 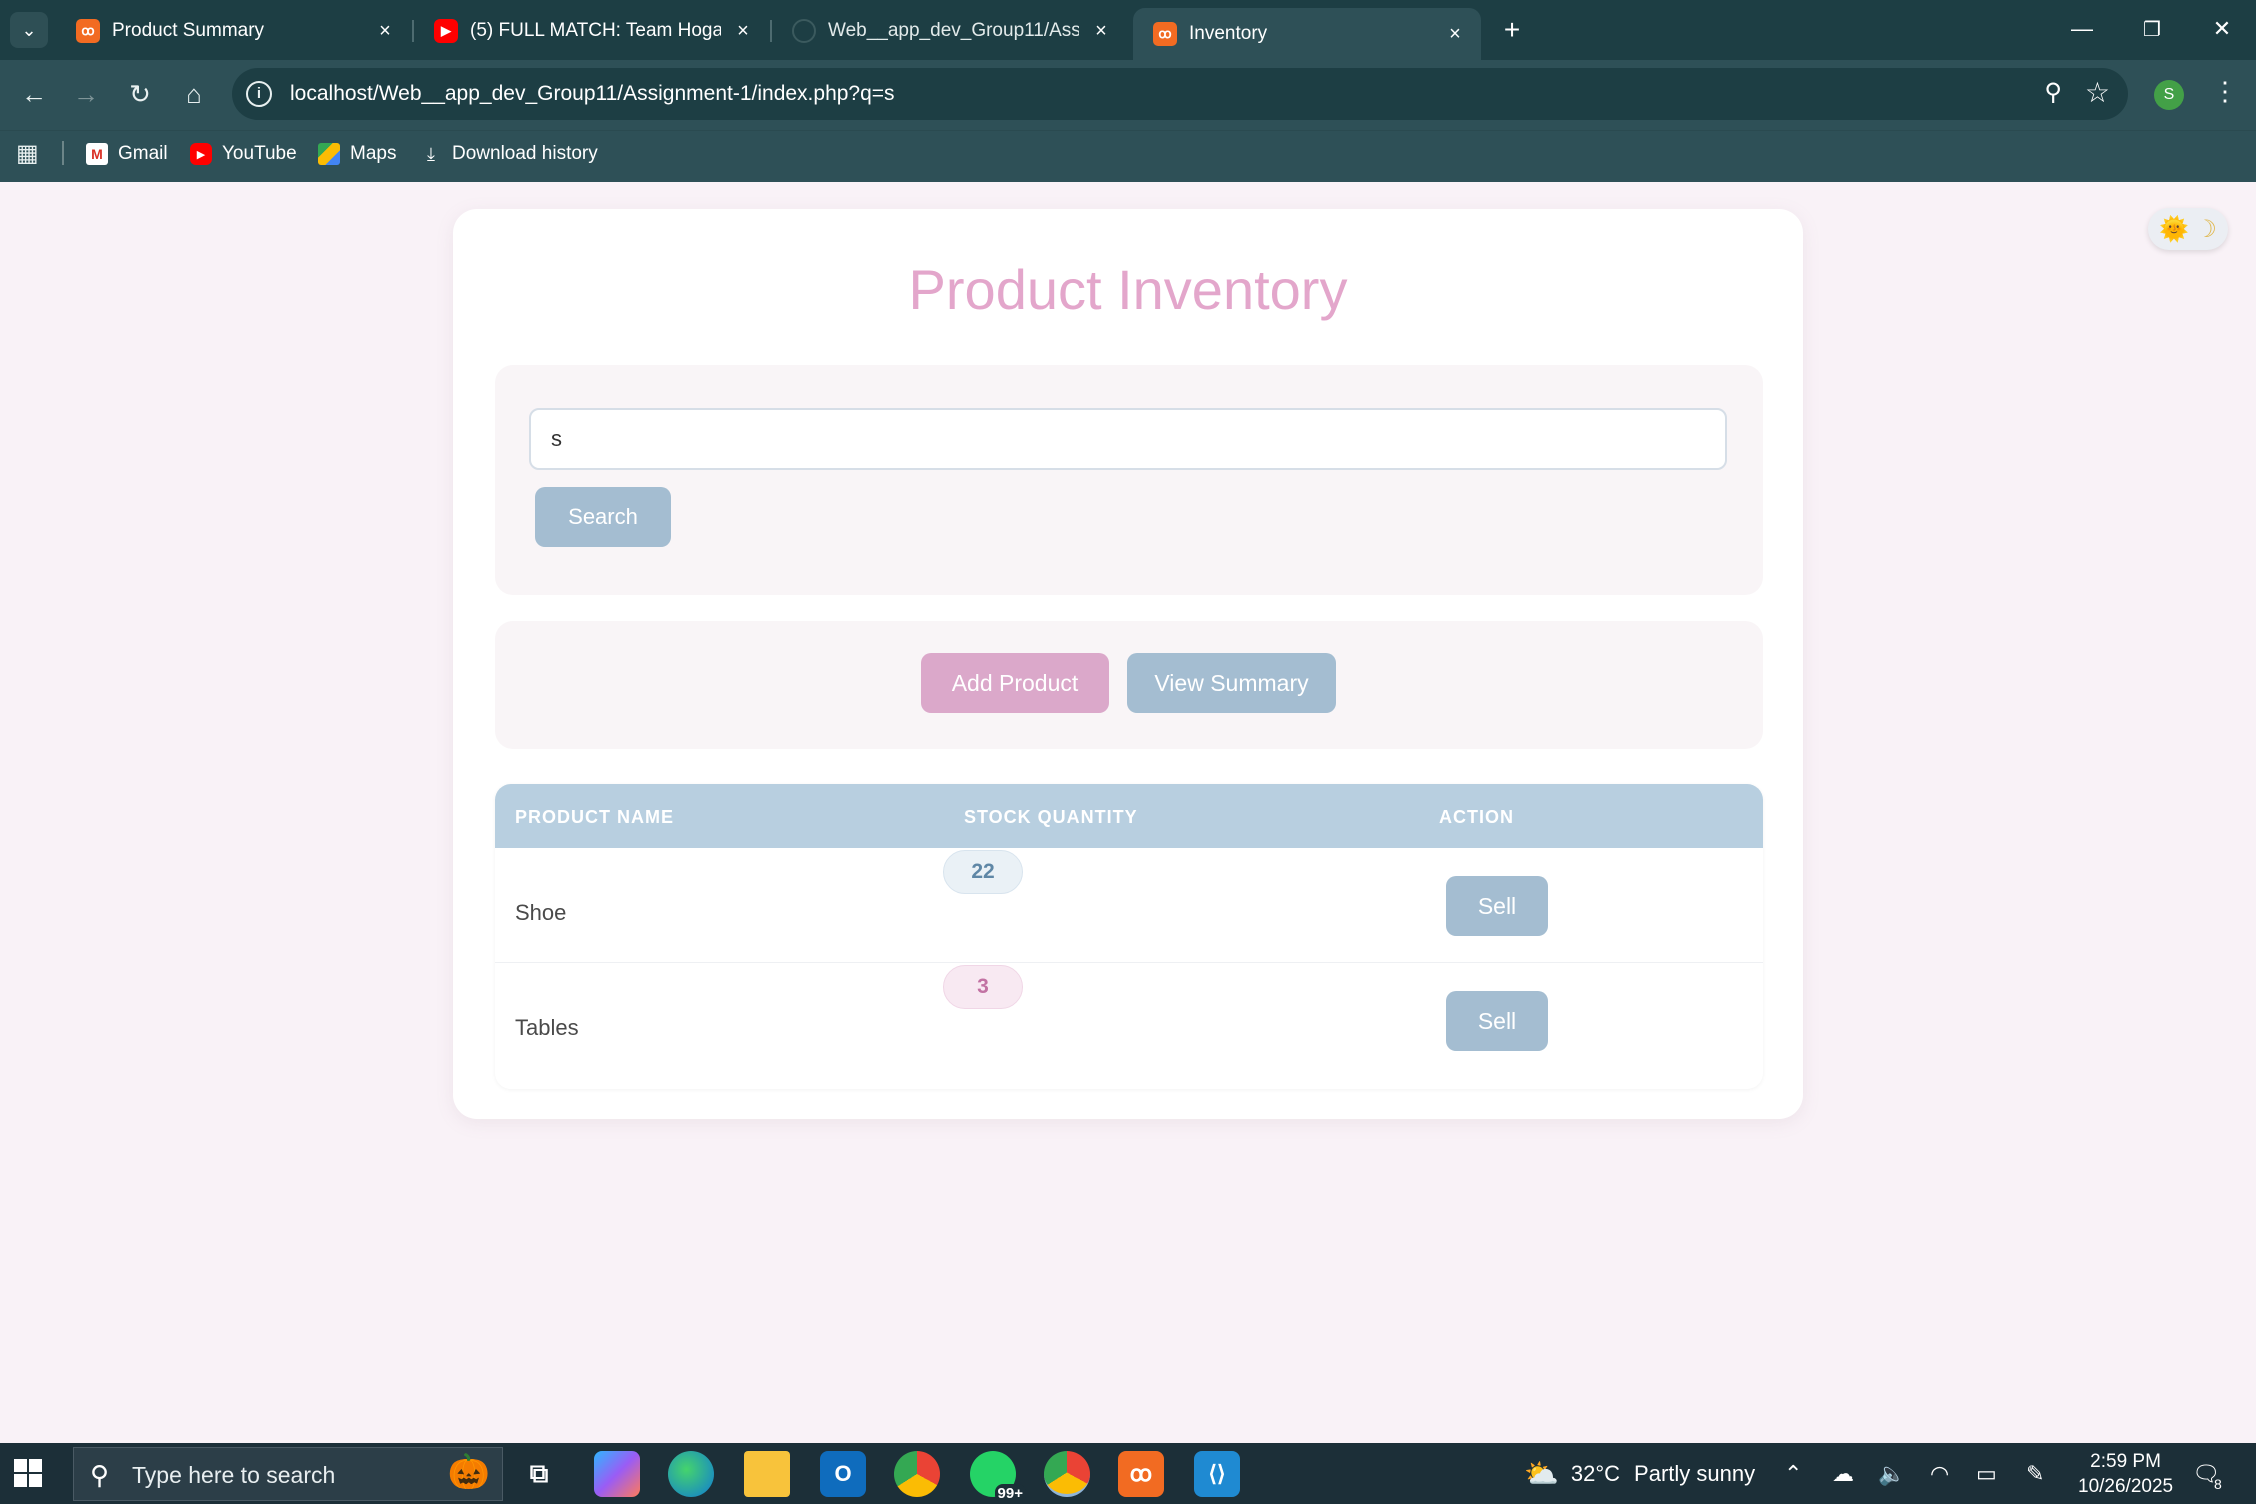 I want to click on bookmark-download-history: ⤓ Download history, so click(x=509, y=154).